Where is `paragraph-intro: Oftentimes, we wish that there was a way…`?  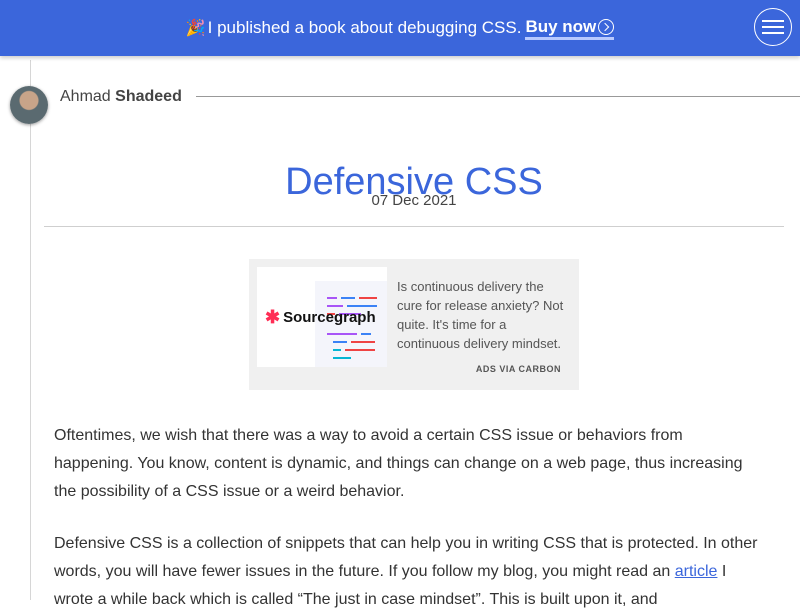 paragraph-intro: Oftentimes, we wish that there was a way… is located at coordinates (398, 463).